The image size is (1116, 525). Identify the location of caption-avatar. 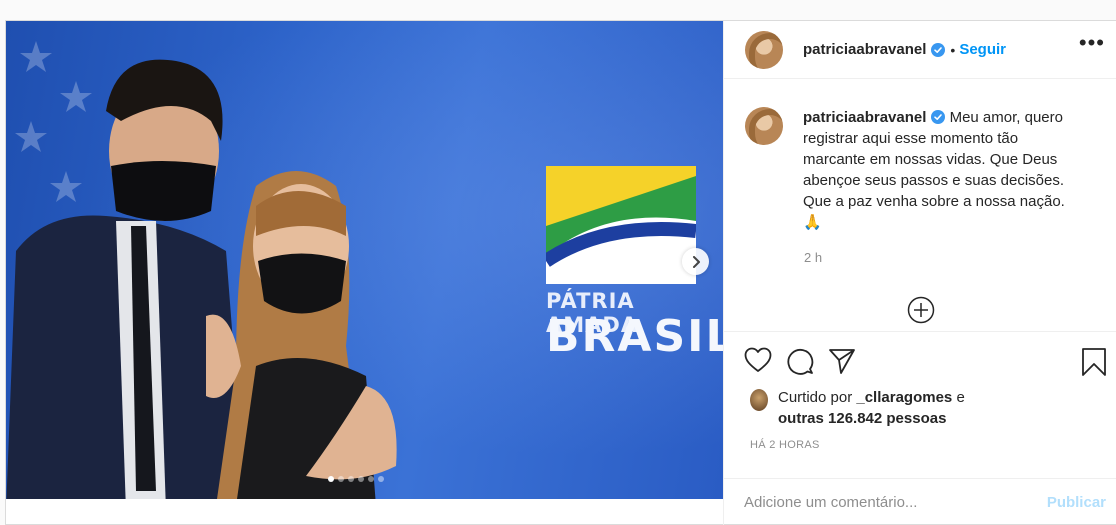
(764, 126).